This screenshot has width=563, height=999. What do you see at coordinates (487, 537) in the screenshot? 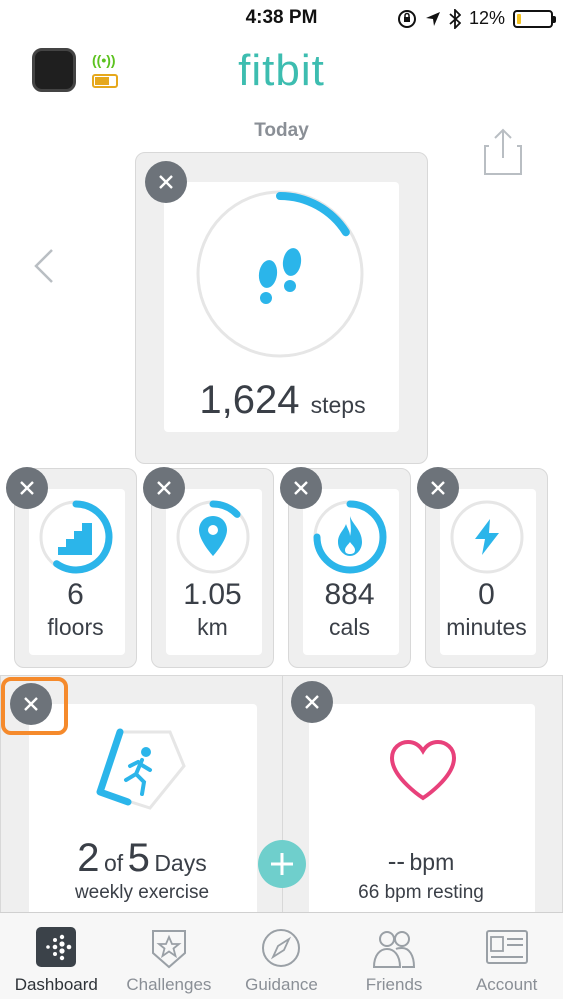
I see `lightning-icon` at bounding box center [487, 537].